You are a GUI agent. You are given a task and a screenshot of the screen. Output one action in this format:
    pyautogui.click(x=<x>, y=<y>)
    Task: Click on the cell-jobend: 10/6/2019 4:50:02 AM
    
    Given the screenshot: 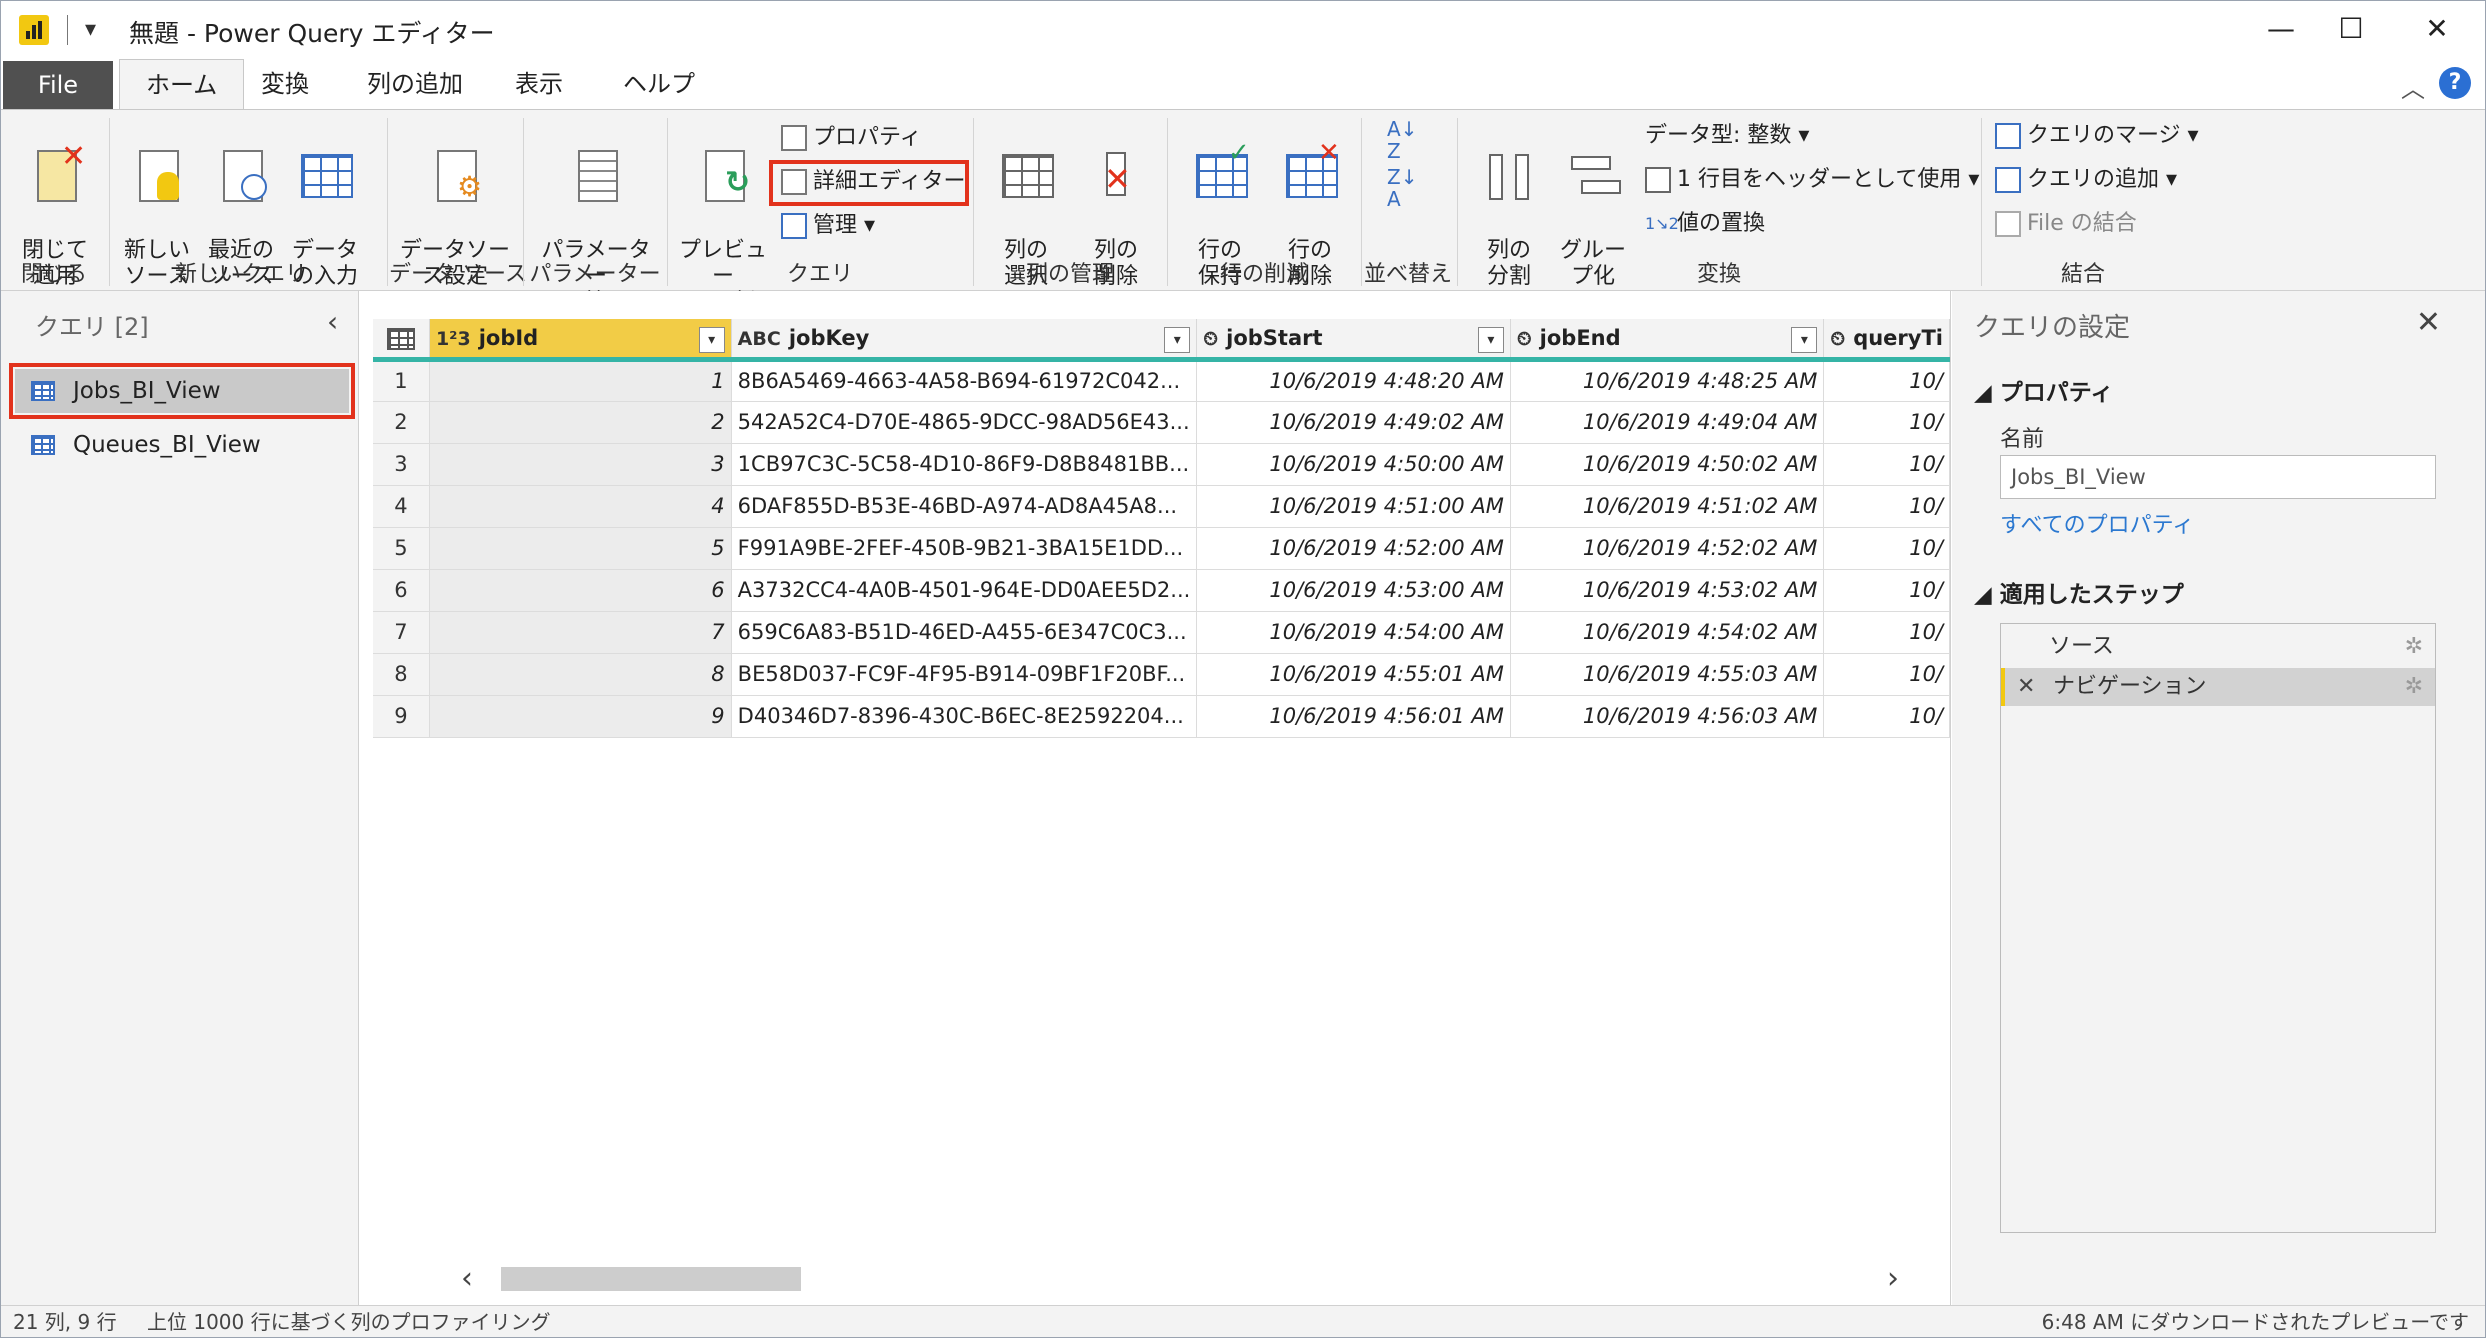 What is the action you would take?
    pyautogui.click(x=1667, y=464)
    